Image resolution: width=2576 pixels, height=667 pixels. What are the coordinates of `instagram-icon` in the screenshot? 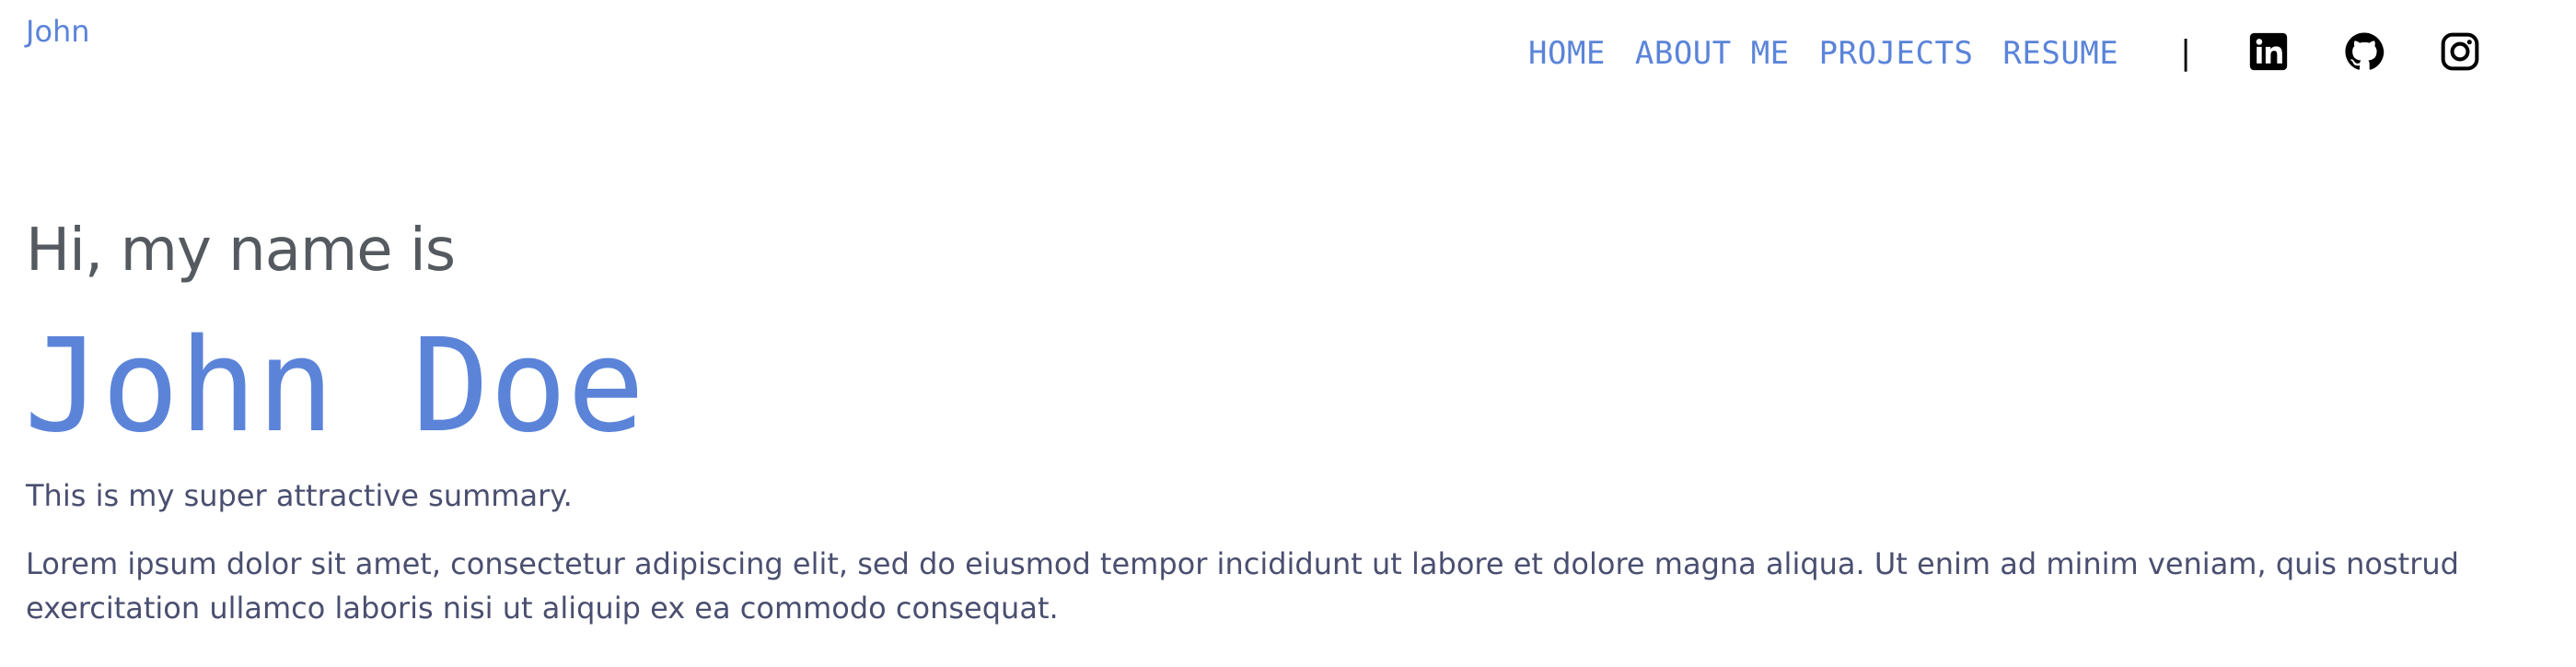 It's located at (2460, 51).